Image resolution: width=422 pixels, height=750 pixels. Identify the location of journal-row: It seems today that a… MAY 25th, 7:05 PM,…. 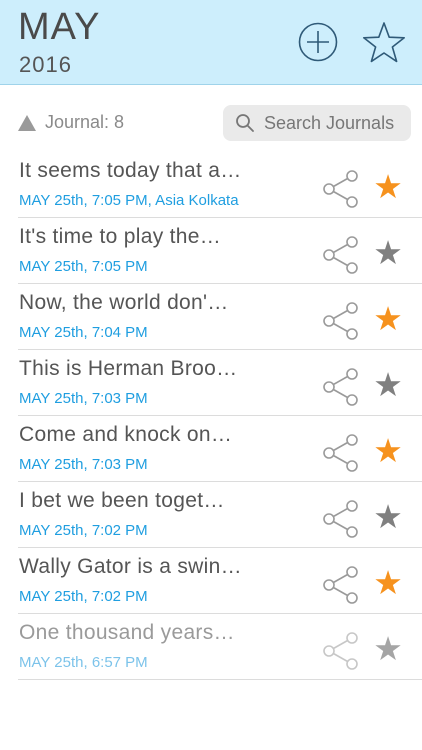
(220, 185).